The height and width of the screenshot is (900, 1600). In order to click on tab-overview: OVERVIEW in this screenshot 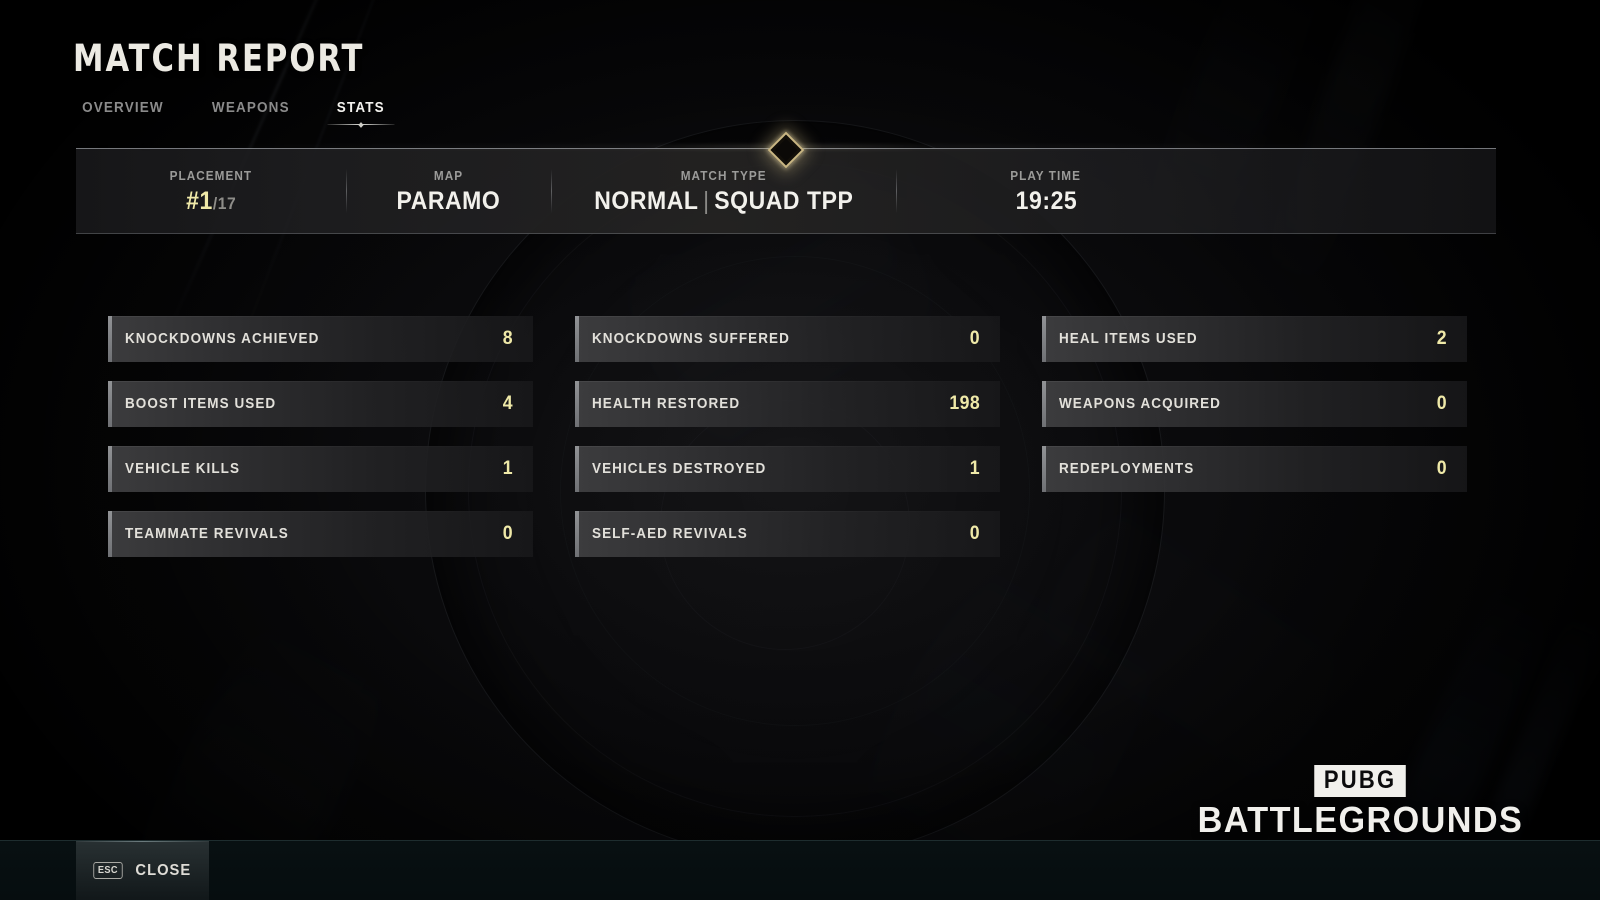, I will do `click(122, 111)`.